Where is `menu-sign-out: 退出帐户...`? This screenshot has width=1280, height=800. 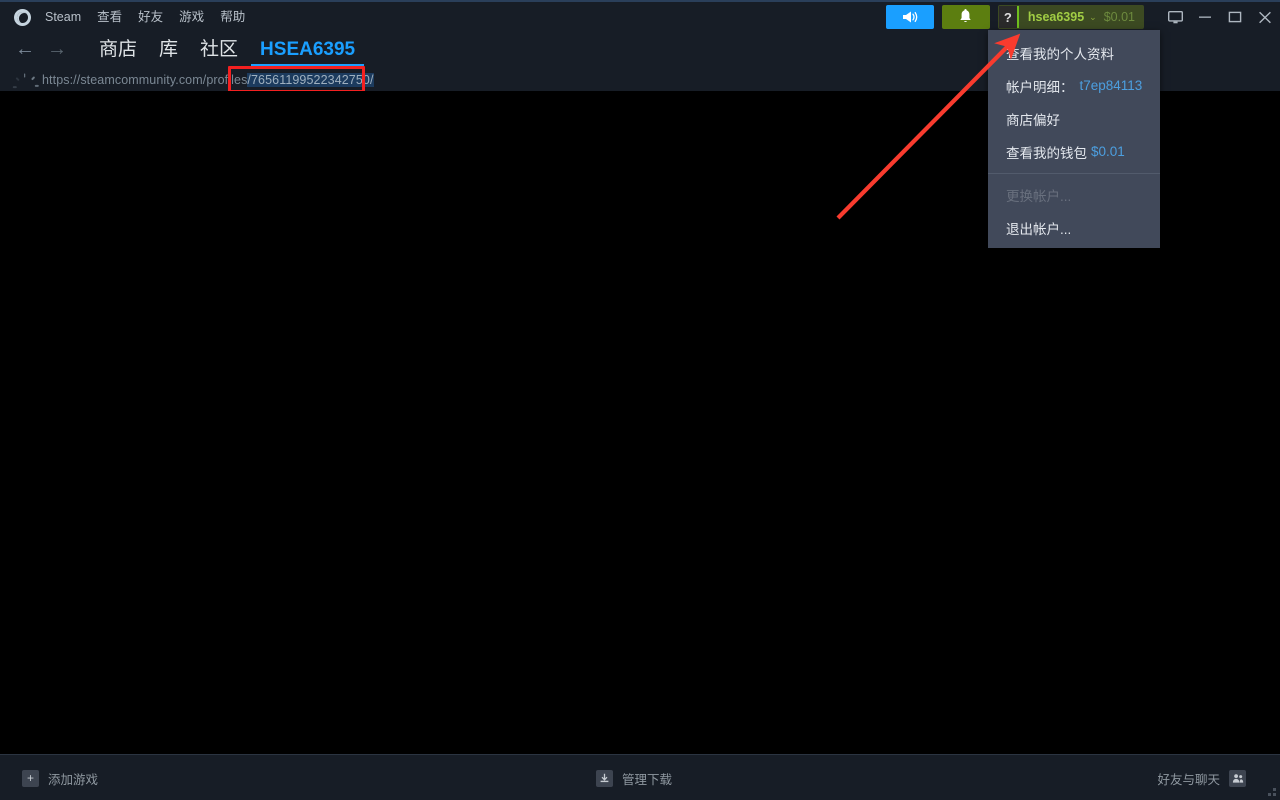
menu-sign-out: 退出帐户... is located at coordinates (1074, 227).